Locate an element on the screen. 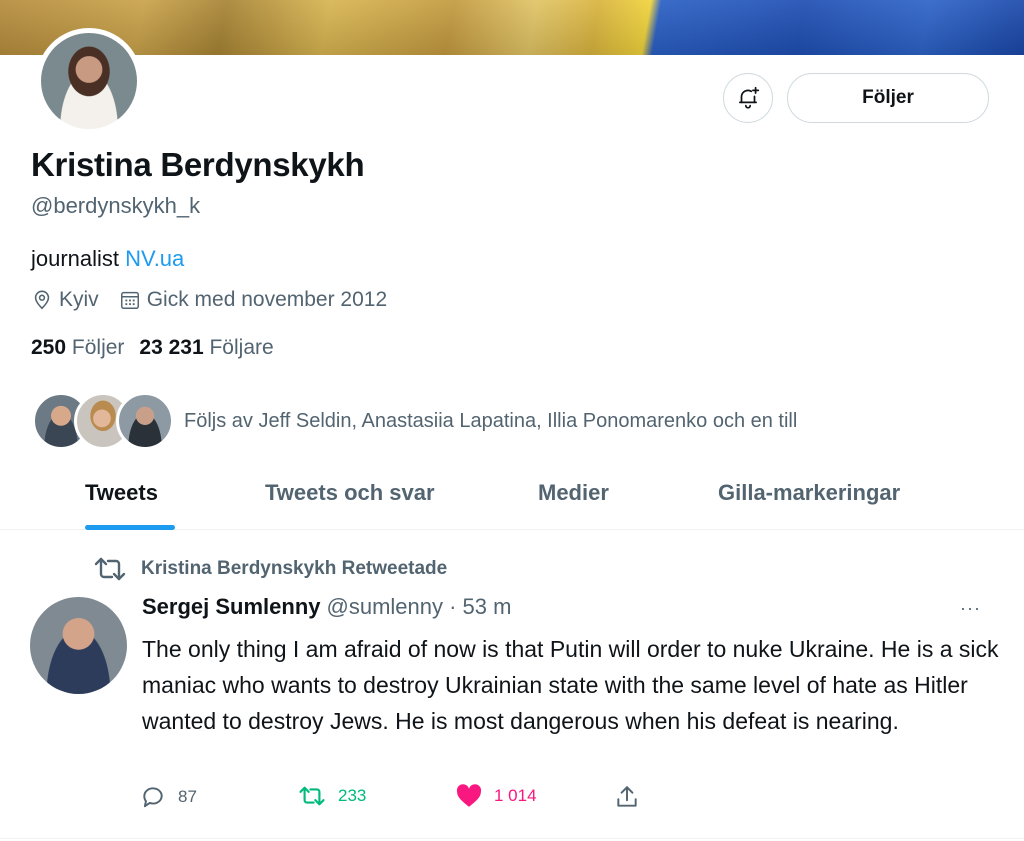 This screenshot has width=1024, height=841. calendar-icon is located at coordinates (129, 300).